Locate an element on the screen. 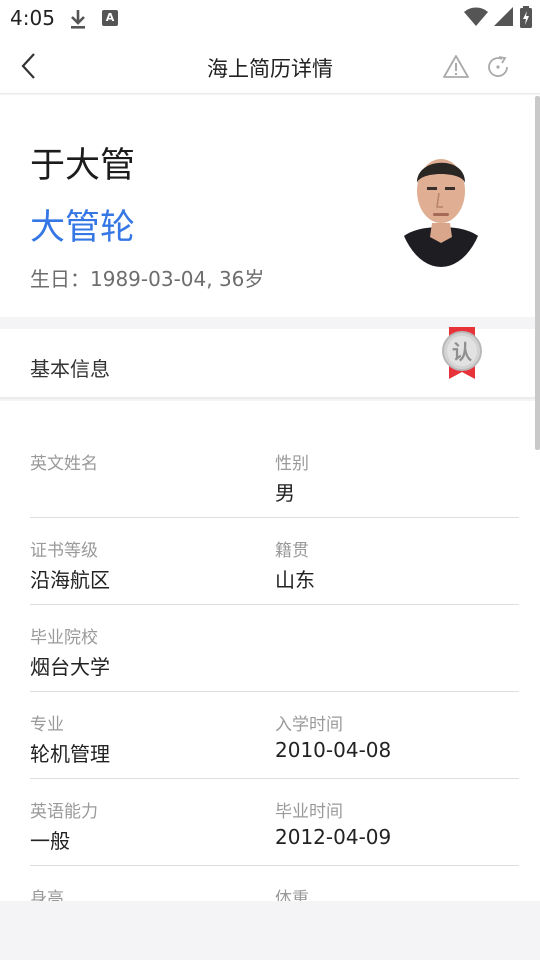 This screenshot has height=960, width=540. download-icon is located at coordinates (78, 21).